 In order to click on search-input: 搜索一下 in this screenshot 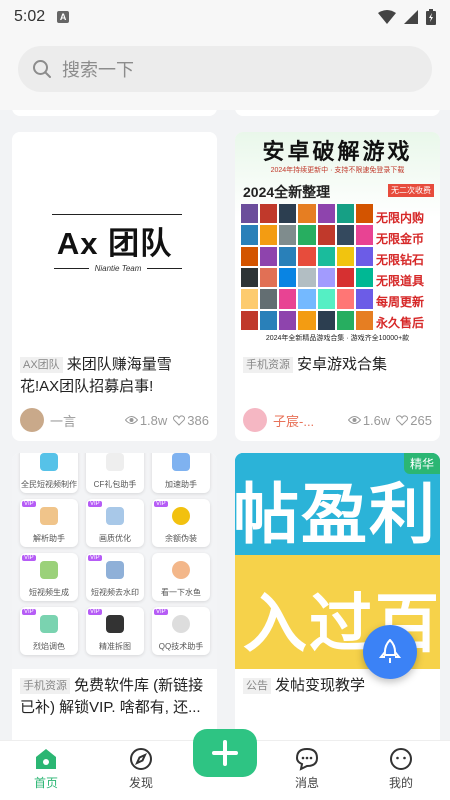, I will do `click(225, 69)`.